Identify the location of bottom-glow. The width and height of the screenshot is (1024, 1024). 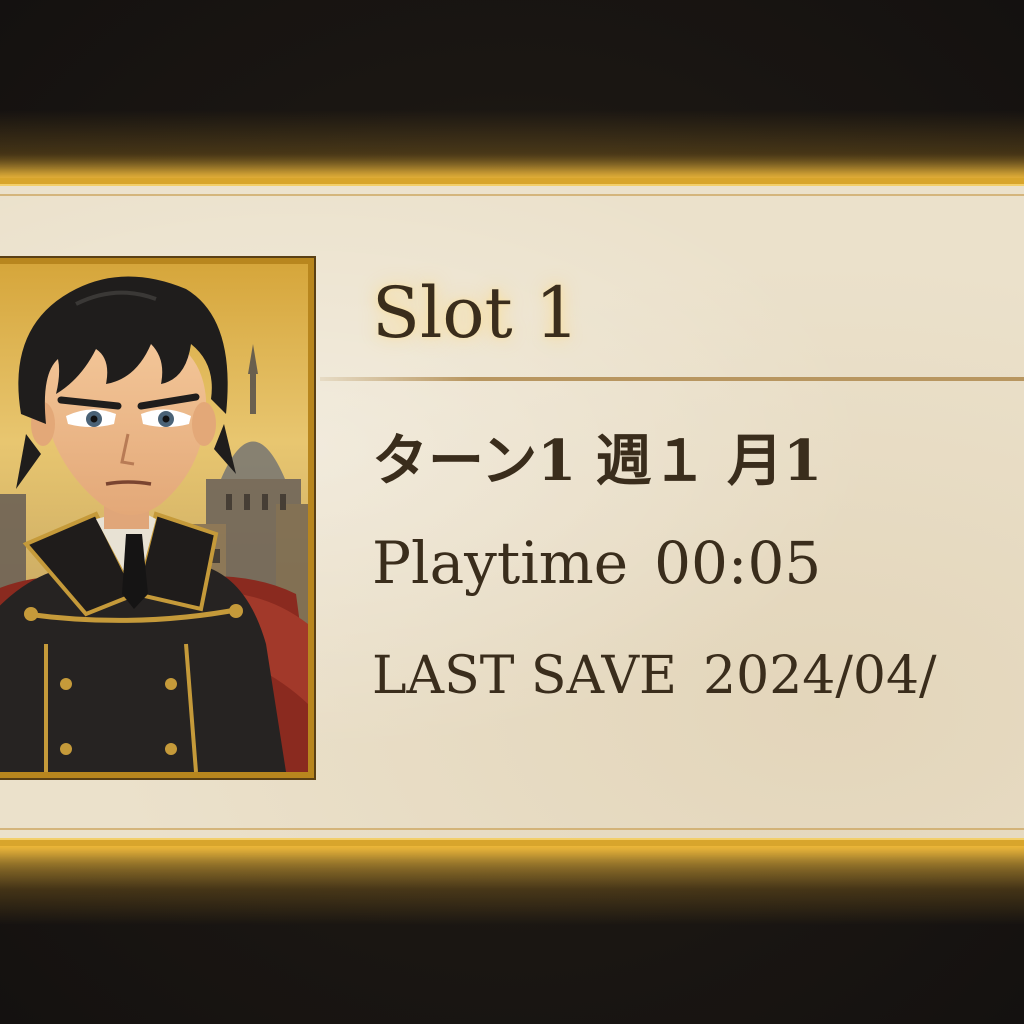
(512, 885).